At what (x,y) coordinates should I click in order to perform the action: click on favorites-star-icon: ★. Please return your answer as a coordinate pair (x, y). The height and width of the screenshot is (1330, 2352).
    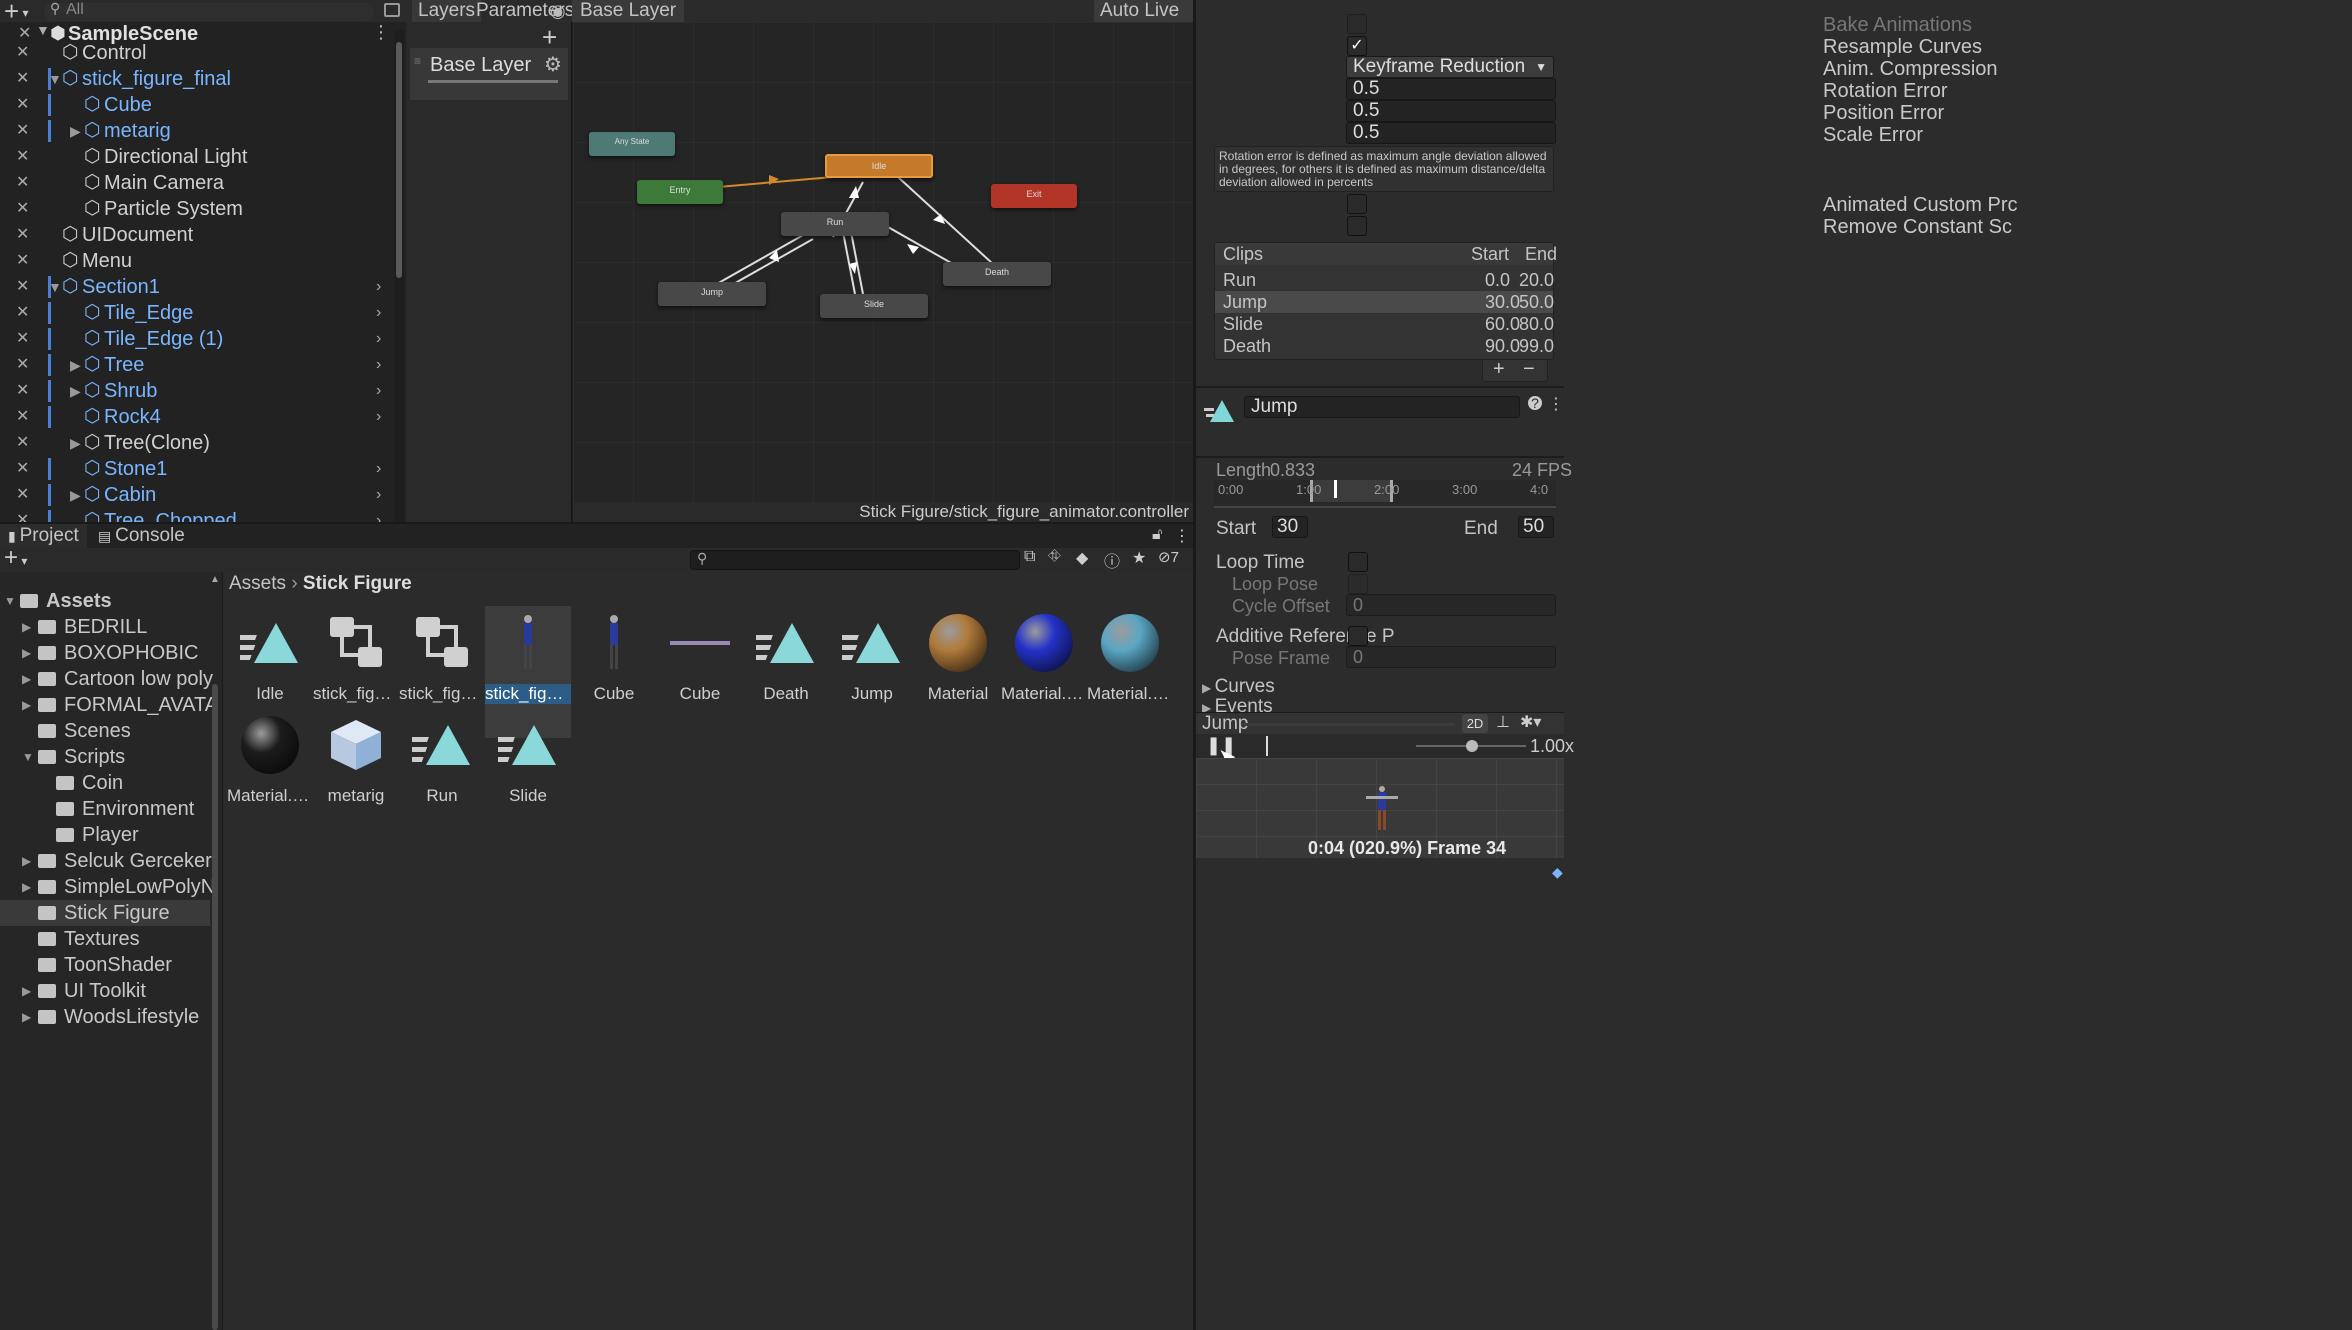
    Looking at the image, I should click on (1139, 558).